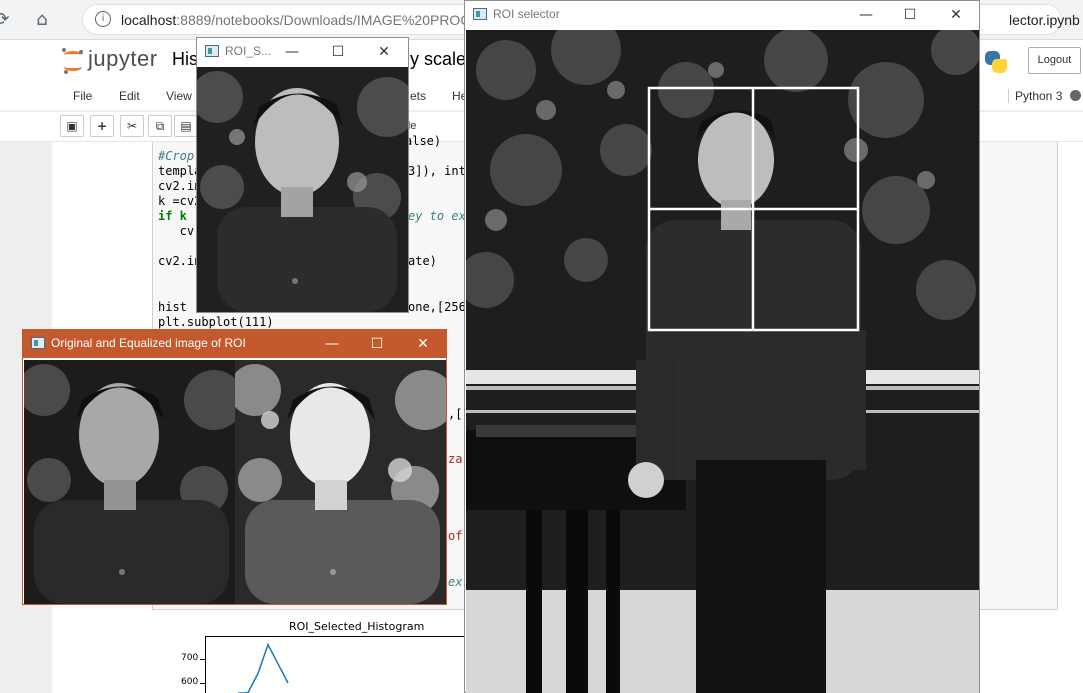  Describe the element at coordinates (1075, 95) in the screenshot. I see `kernel-status-icon` at that location.